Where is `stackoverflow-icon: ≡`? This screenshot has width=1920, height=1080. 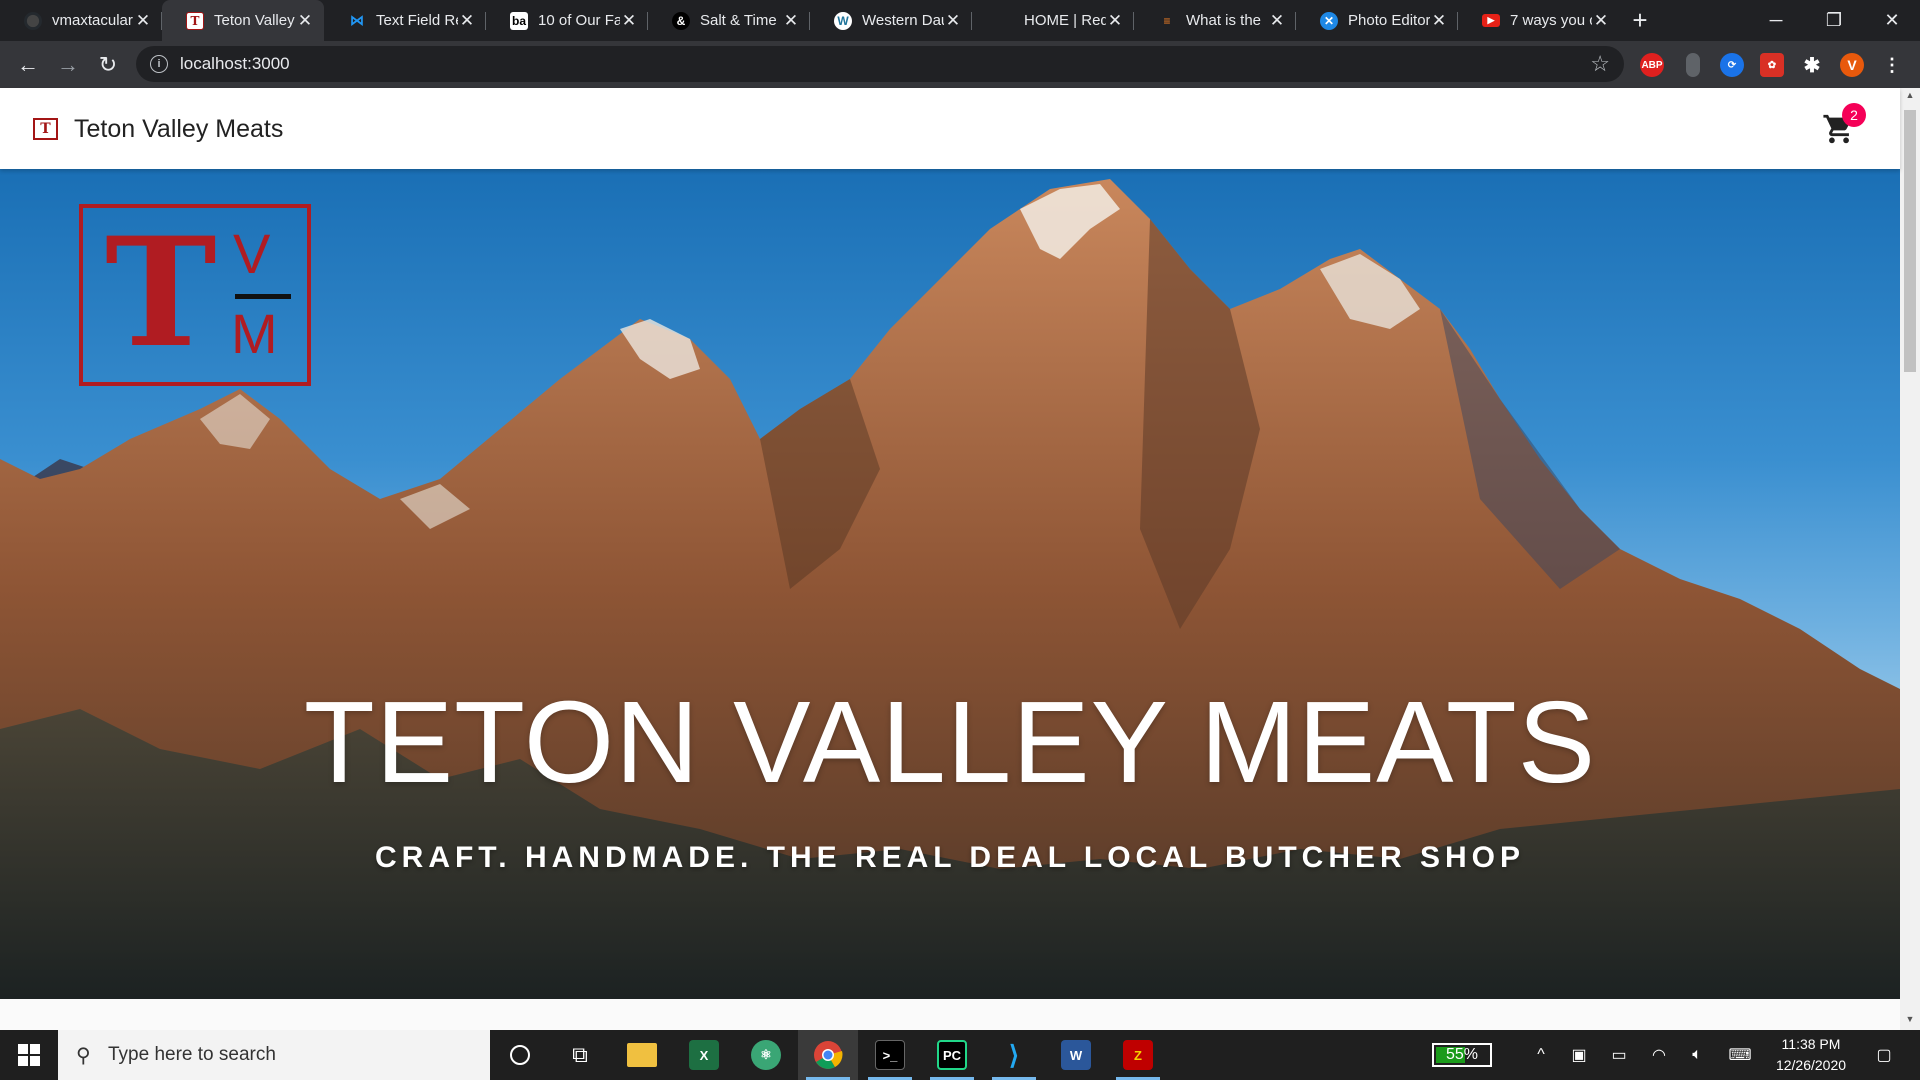
stackoverflow-icon: ≡ is located at coordinates (1167, 20).